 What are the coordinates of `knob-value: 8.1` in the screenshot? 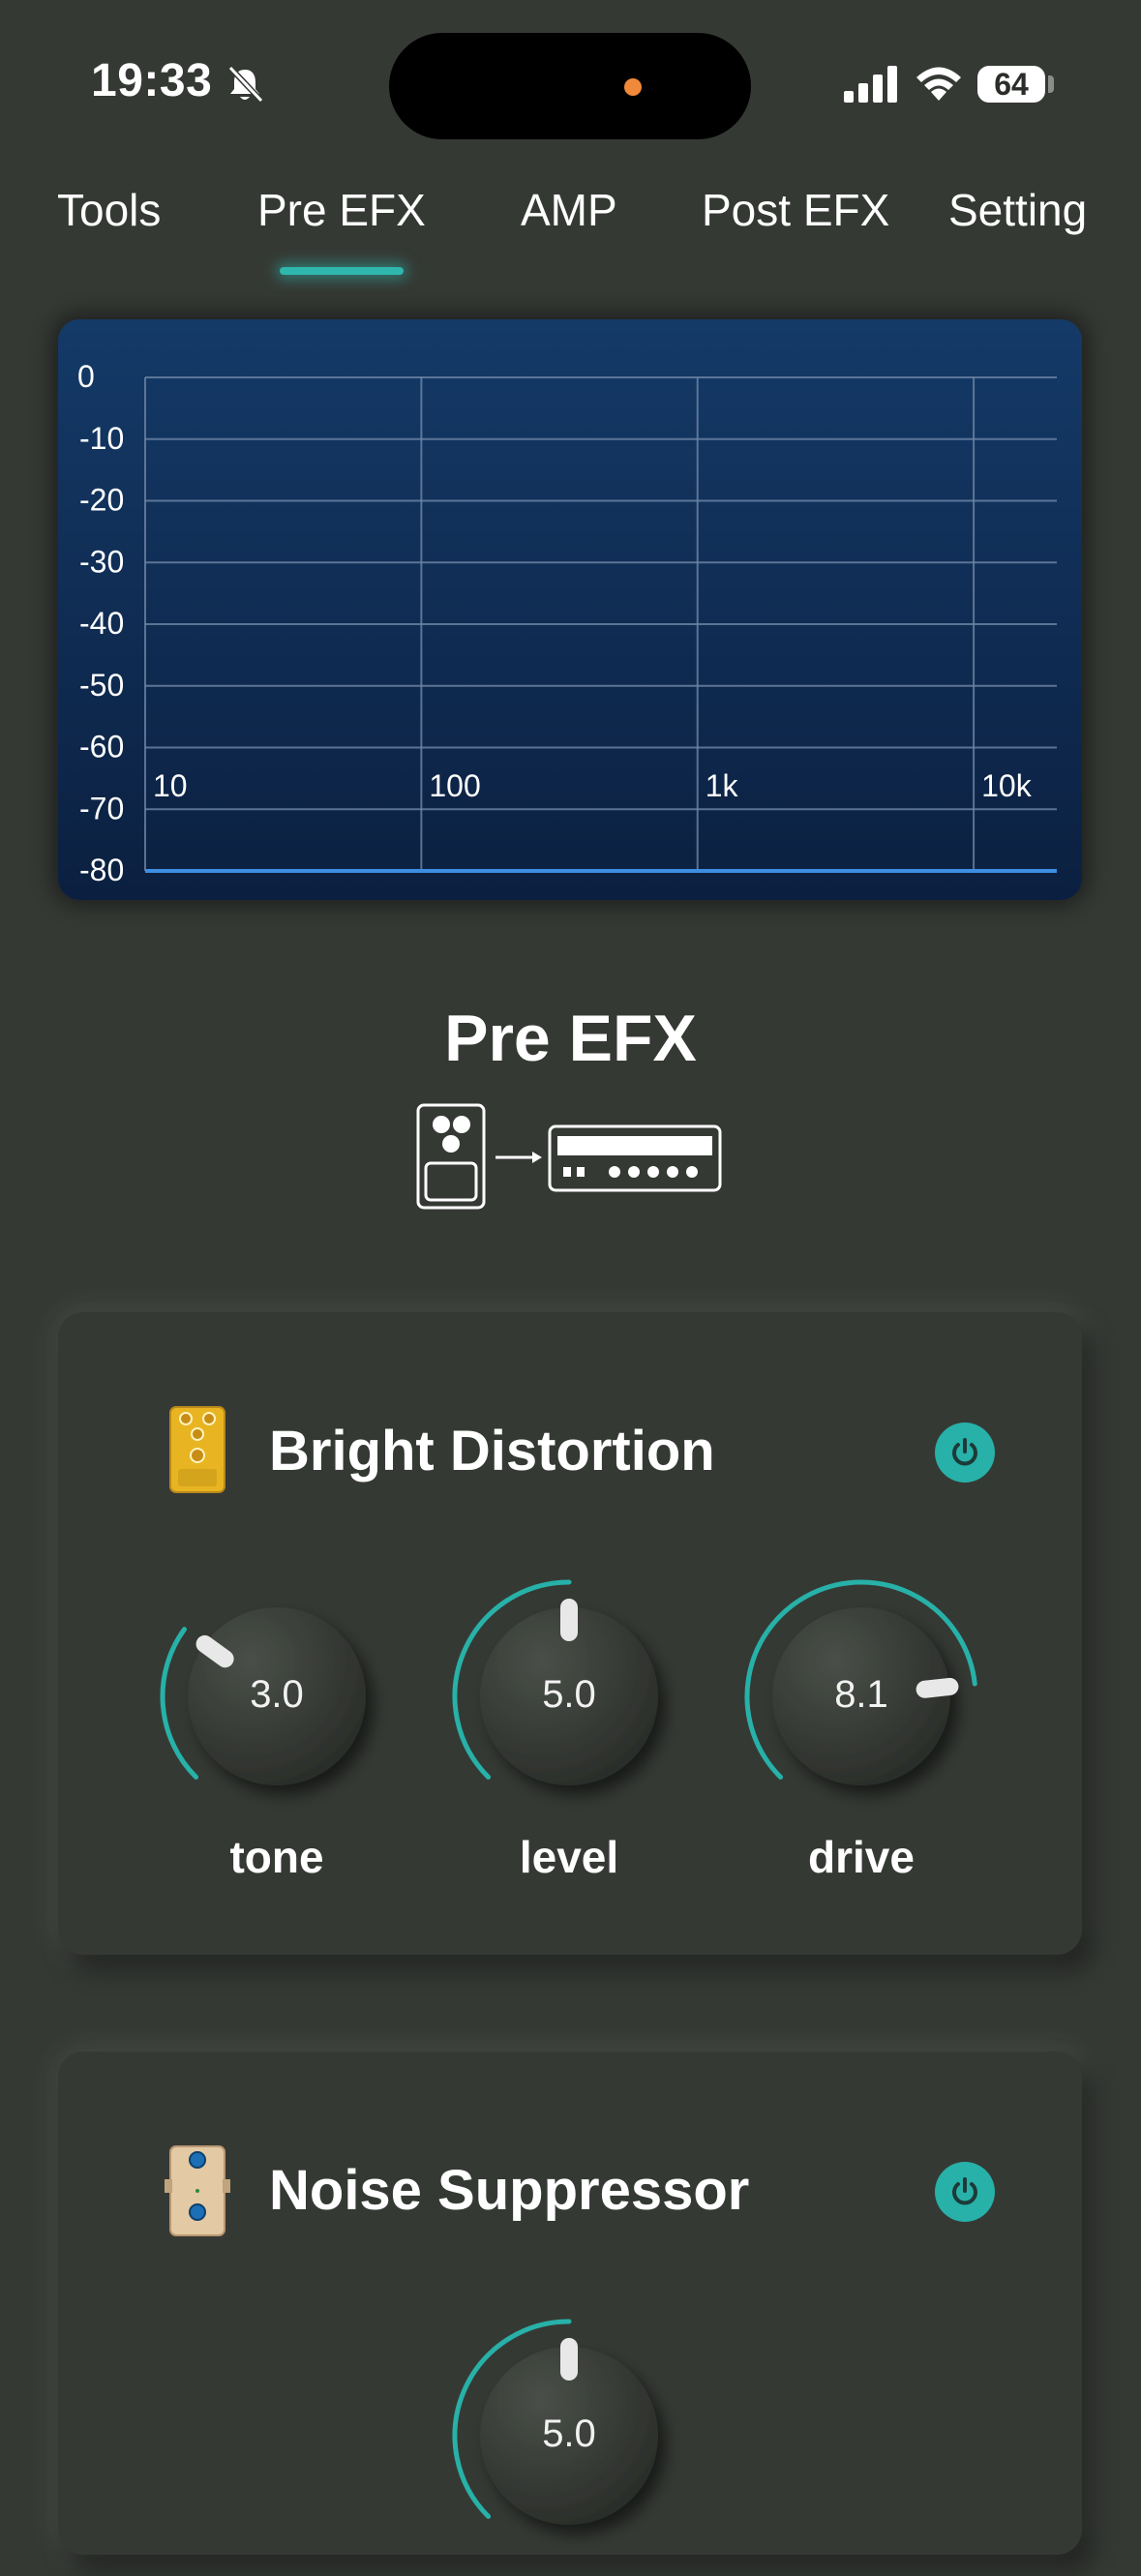 It's located at (861, 1694).